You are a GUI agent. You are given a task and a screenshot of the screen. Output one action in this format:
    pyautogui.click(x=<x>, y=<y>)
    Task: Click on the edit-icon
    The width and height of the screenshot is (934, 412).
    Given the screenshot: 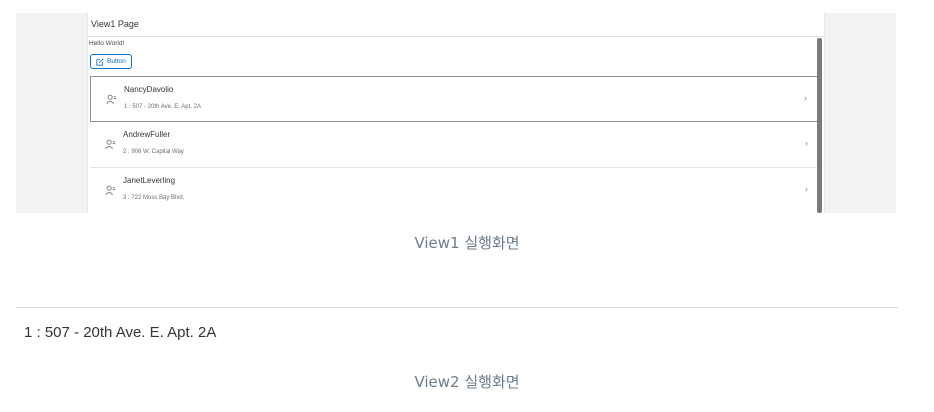 What is the action you would take?
    pyautogui.click(x=100, y=62)
    